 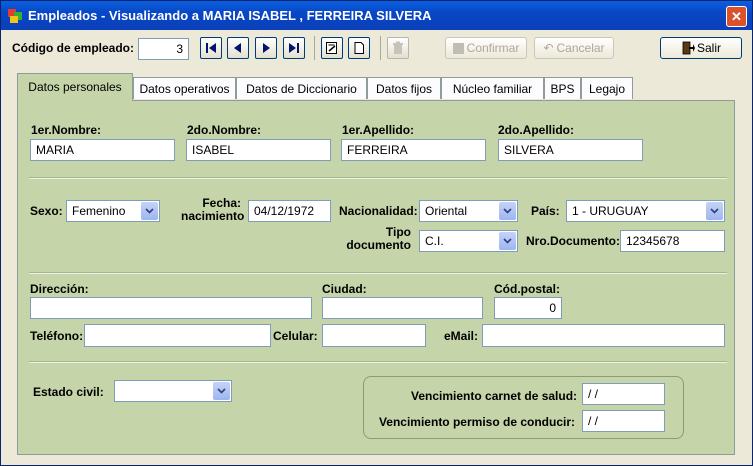 What do you see at coordinates (434, 241) in the screenshot?
I see `tipo-documento-value: C.I.` at bounding box center [434, 241].